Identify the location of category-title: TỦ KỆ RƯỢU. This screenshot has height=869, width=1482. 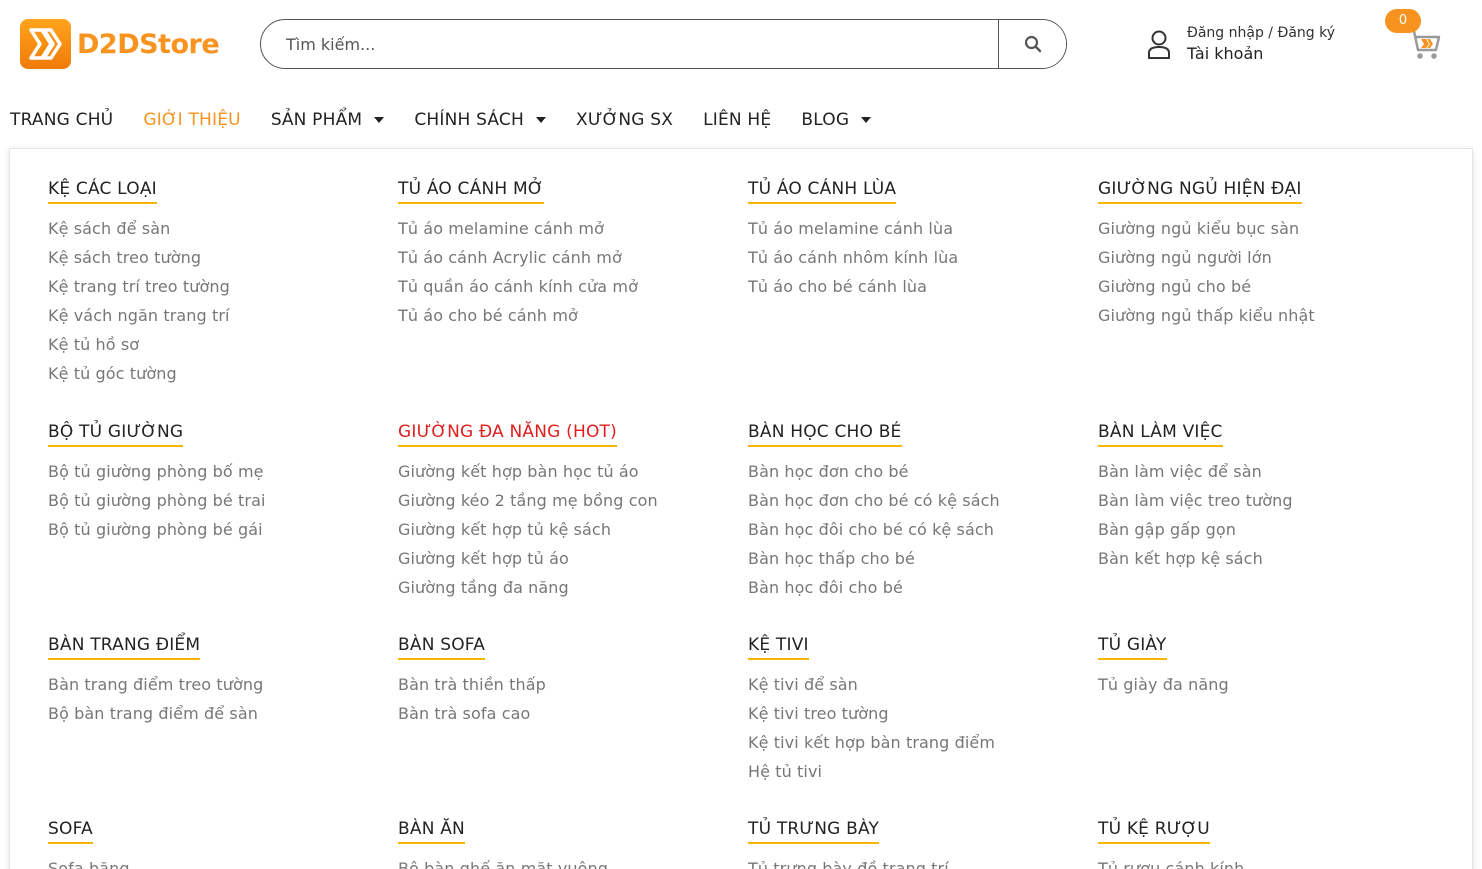
(1154, 831).